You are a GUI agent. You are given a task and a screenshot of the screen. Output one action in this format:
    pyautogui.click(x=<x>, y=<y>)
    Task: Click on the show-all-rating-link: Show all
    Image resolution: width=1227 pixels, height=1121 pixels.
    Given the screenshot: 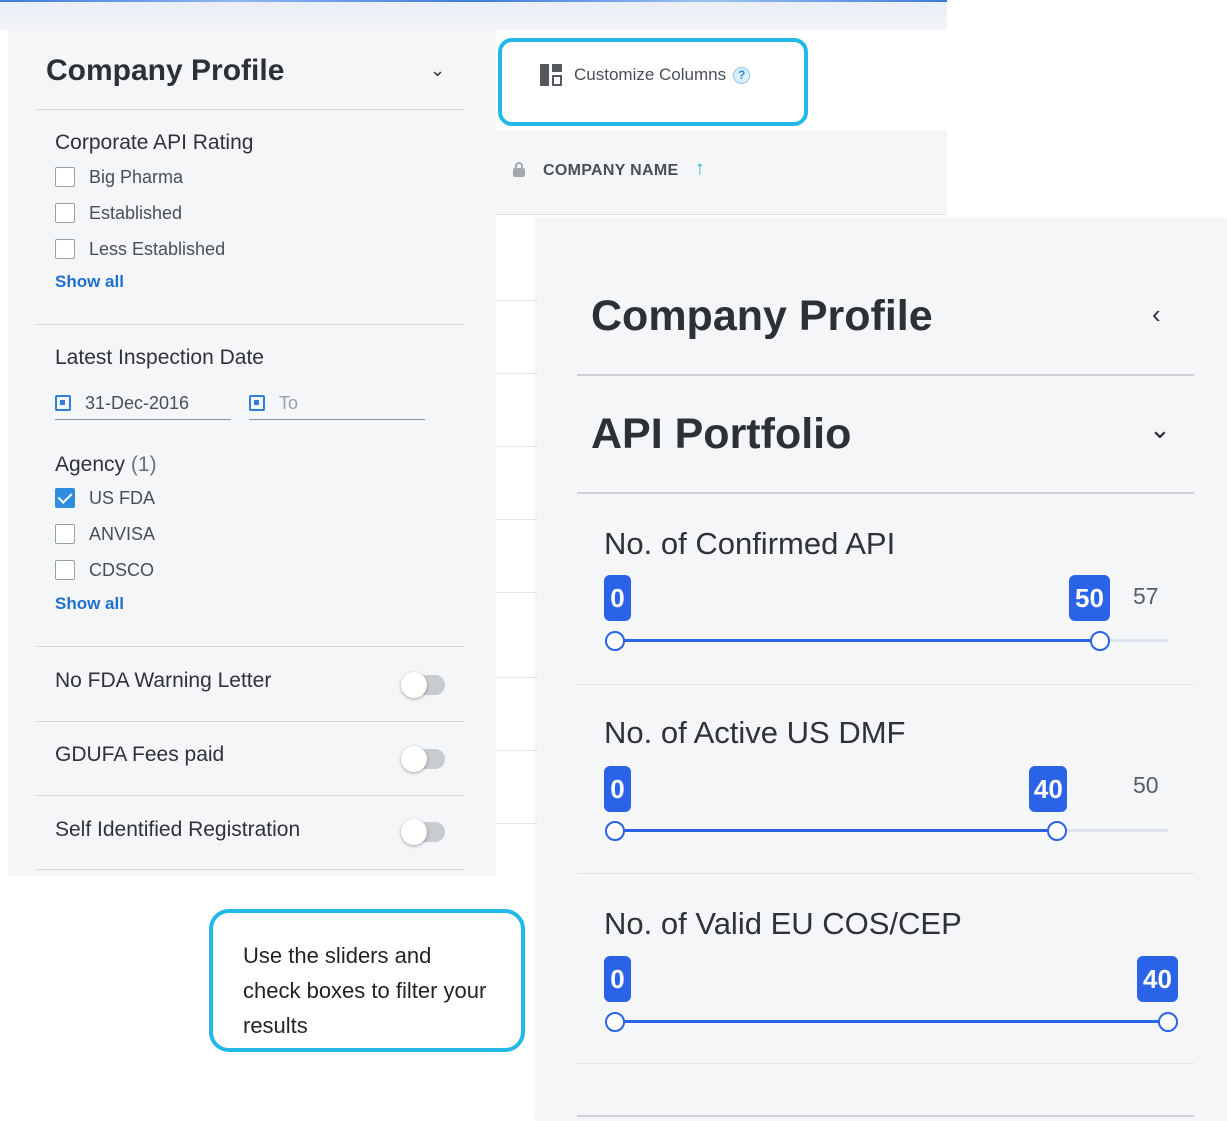 What is the action you would take?
    pyautogui.click(x=89, y=282)
    